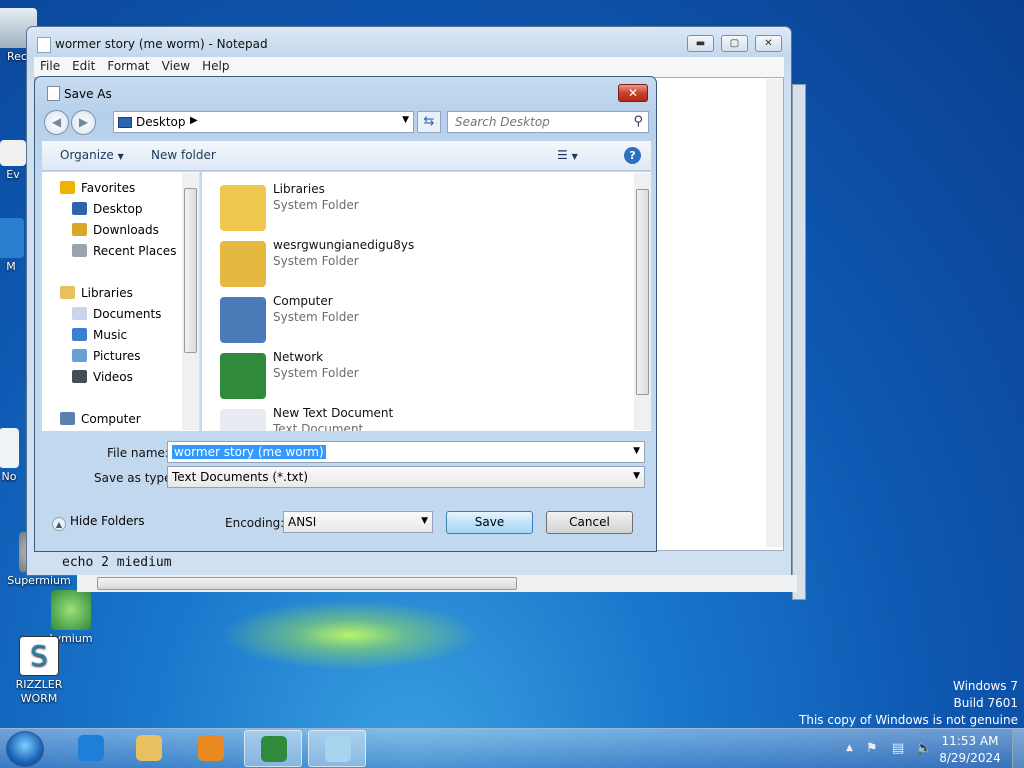  Describe the element at coordinates (176, 66) in the screenshot. I see `menu-view: View` at that location.